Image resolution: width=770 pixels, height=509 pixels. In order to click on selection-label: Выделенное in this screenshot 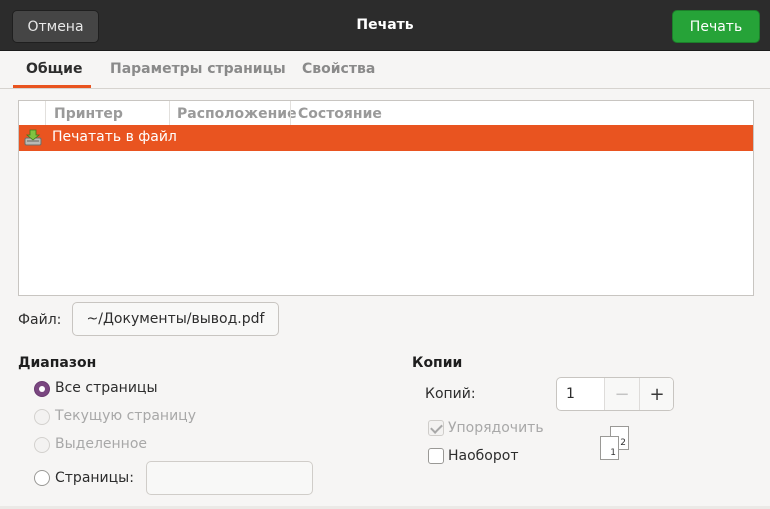, I will do `click(101, 444)`.